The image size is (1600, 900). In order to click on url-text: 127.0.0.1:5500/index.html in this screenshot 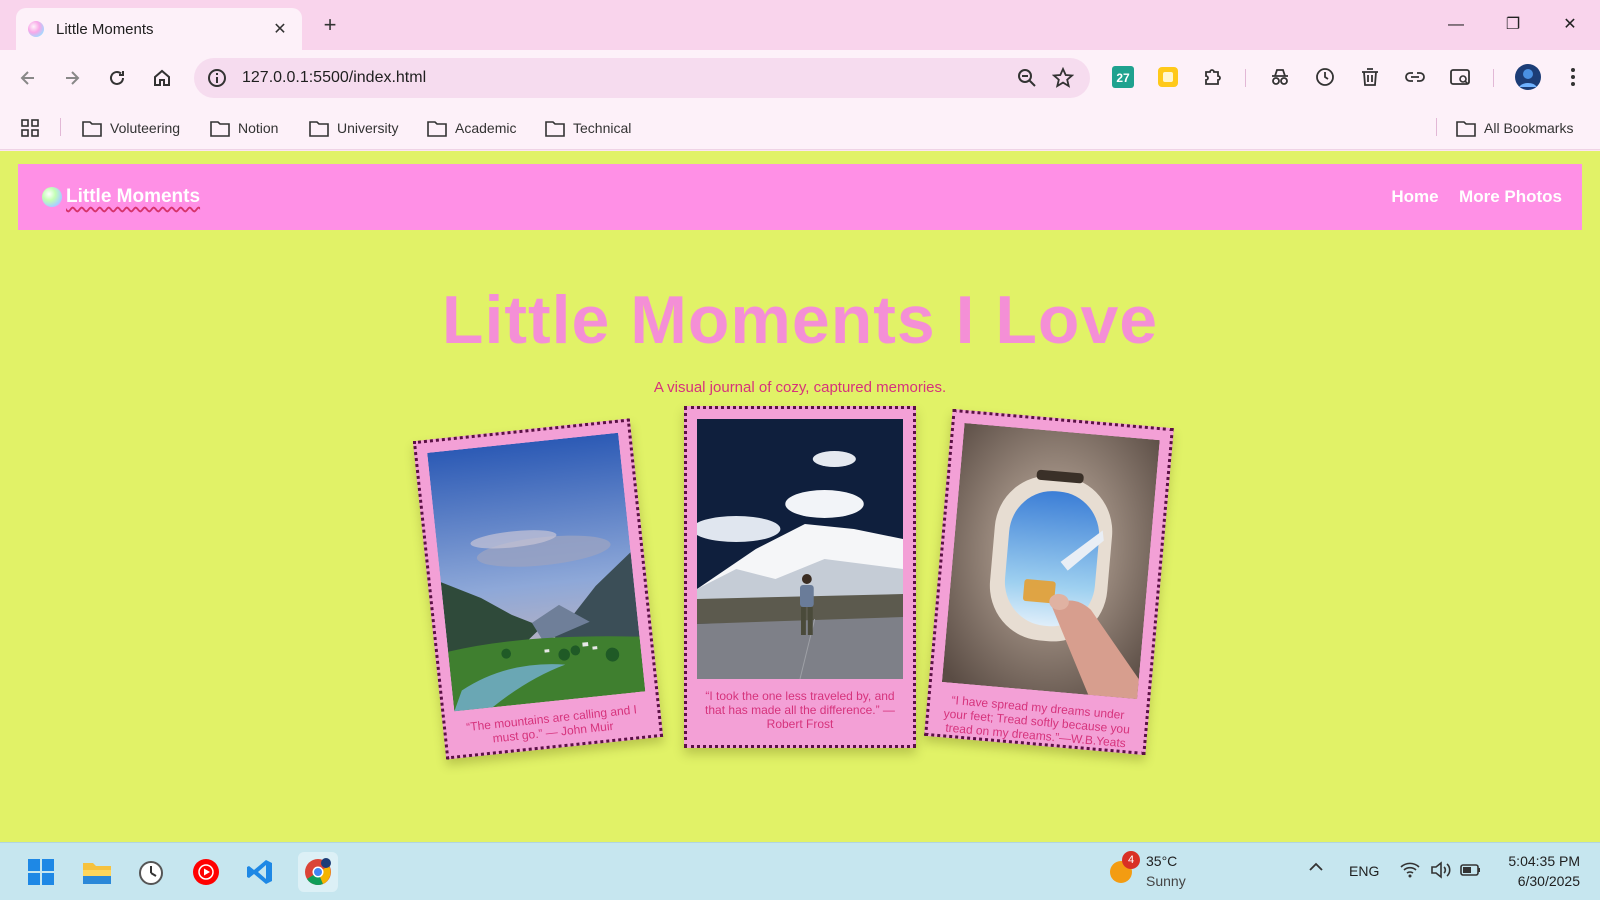, I will do `click(629, 78)`.